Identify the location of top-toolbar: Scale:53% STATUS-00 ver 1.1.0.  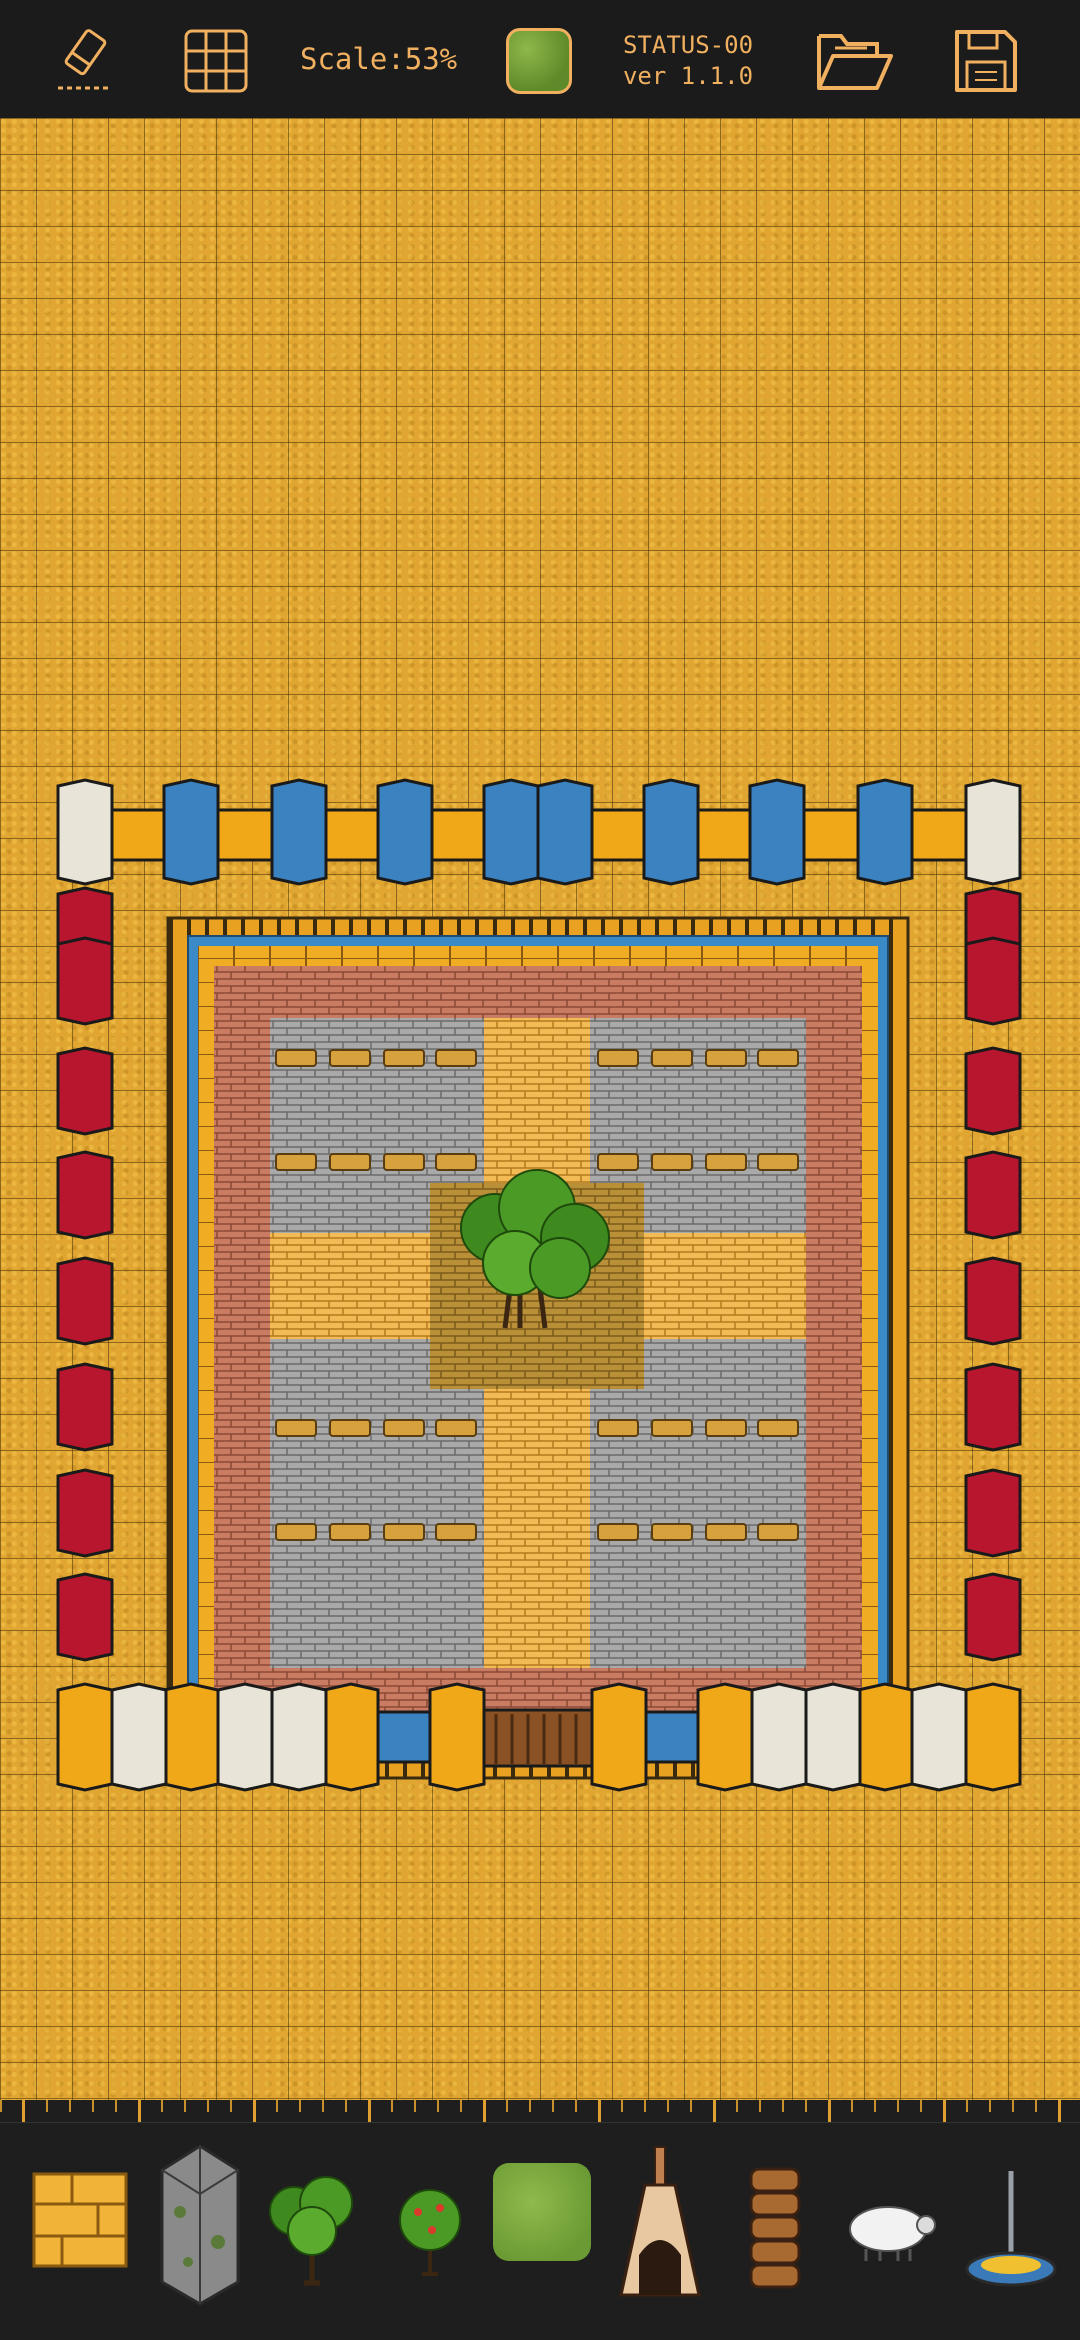
(540, 60).